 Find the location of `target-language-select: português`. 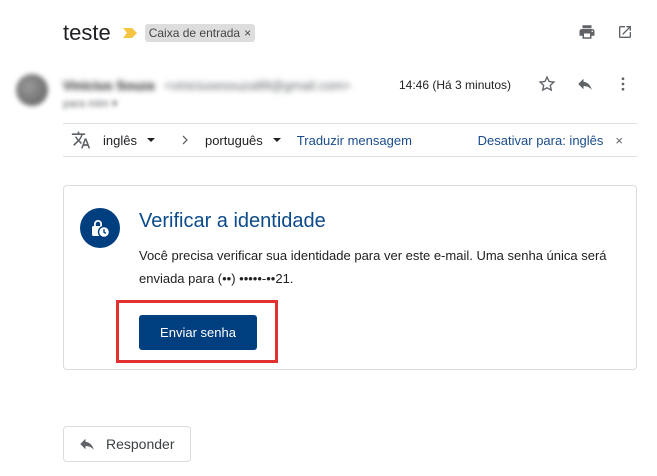

target-language-select: português is located at coordinates (243, 140).